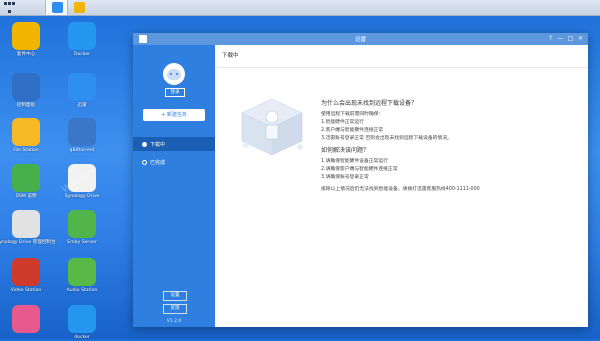 The height and width of the screenshot is (341, 600). I want to click on desktop-icon-label: Audio Station, so click(82, 290).